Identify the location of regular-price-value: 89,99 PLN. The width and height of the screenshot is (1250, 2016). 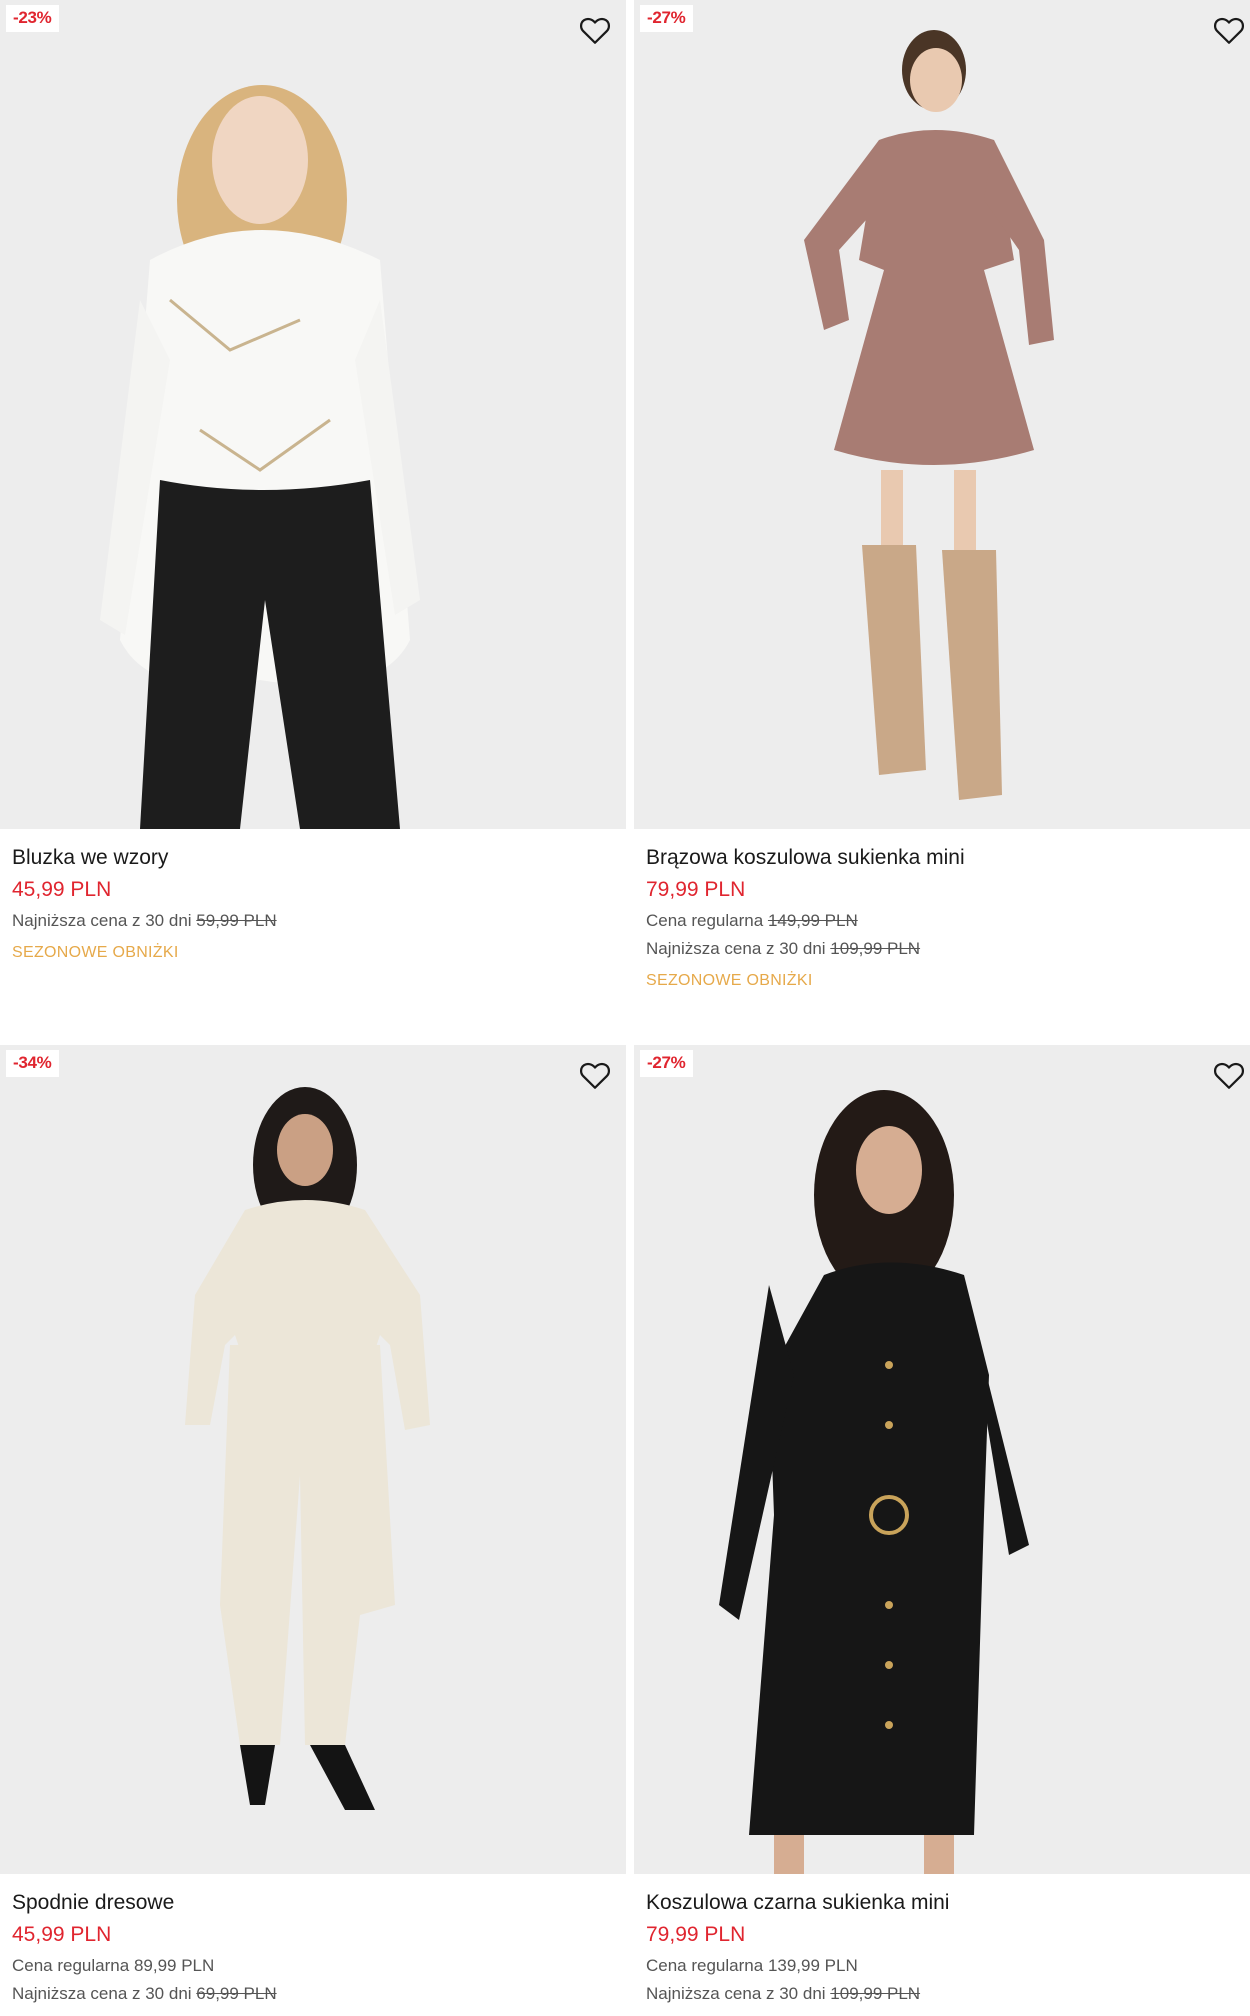
(174, 1965).